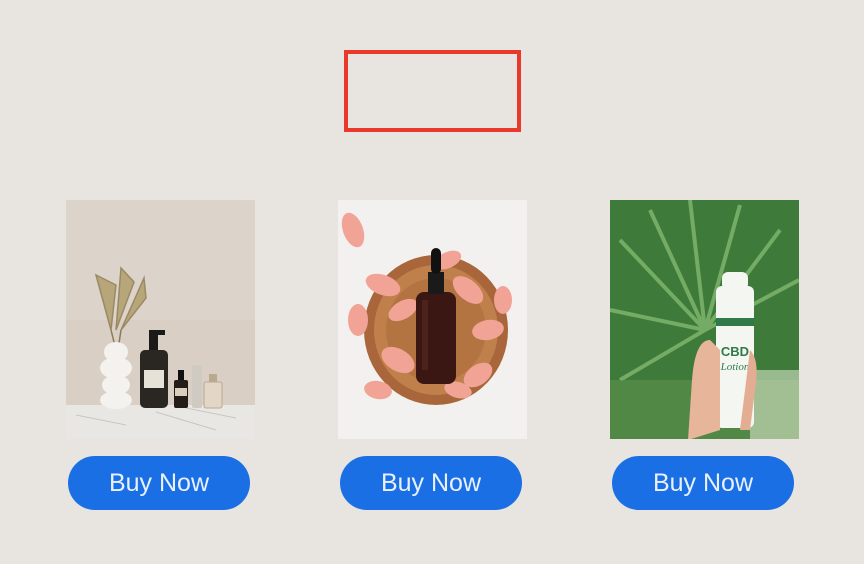 This screenshot has width=864, height=564. Describe the element at coordinates (431, 483) in the screenshot. I see `buy-now-button-2: Buy Now` at that location.